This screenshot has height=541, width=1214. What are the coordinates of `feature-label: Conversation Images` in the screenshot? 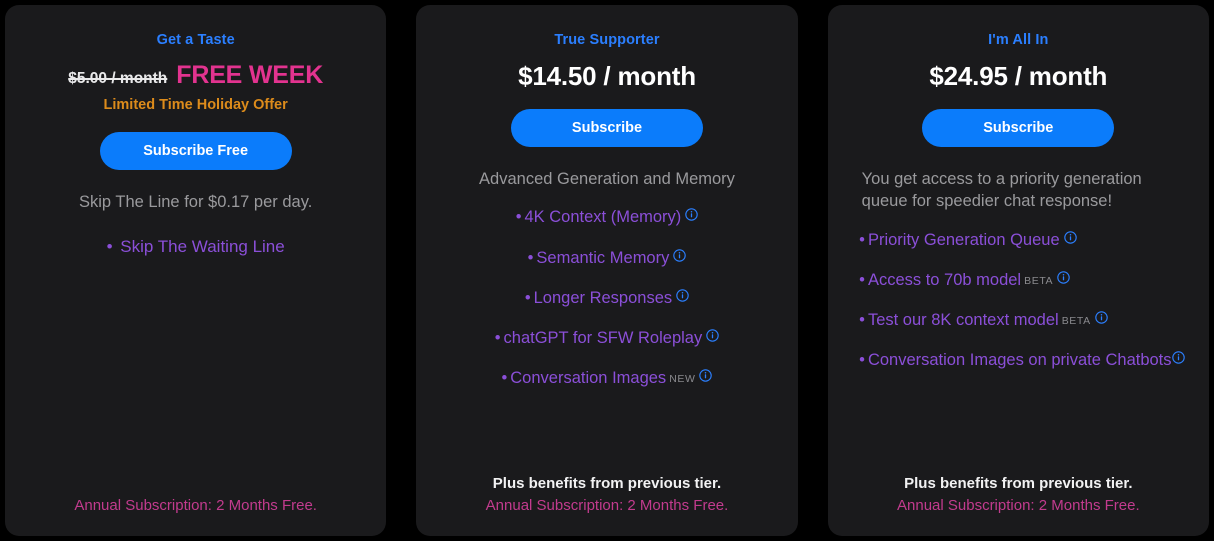 It's located at (588, 378).